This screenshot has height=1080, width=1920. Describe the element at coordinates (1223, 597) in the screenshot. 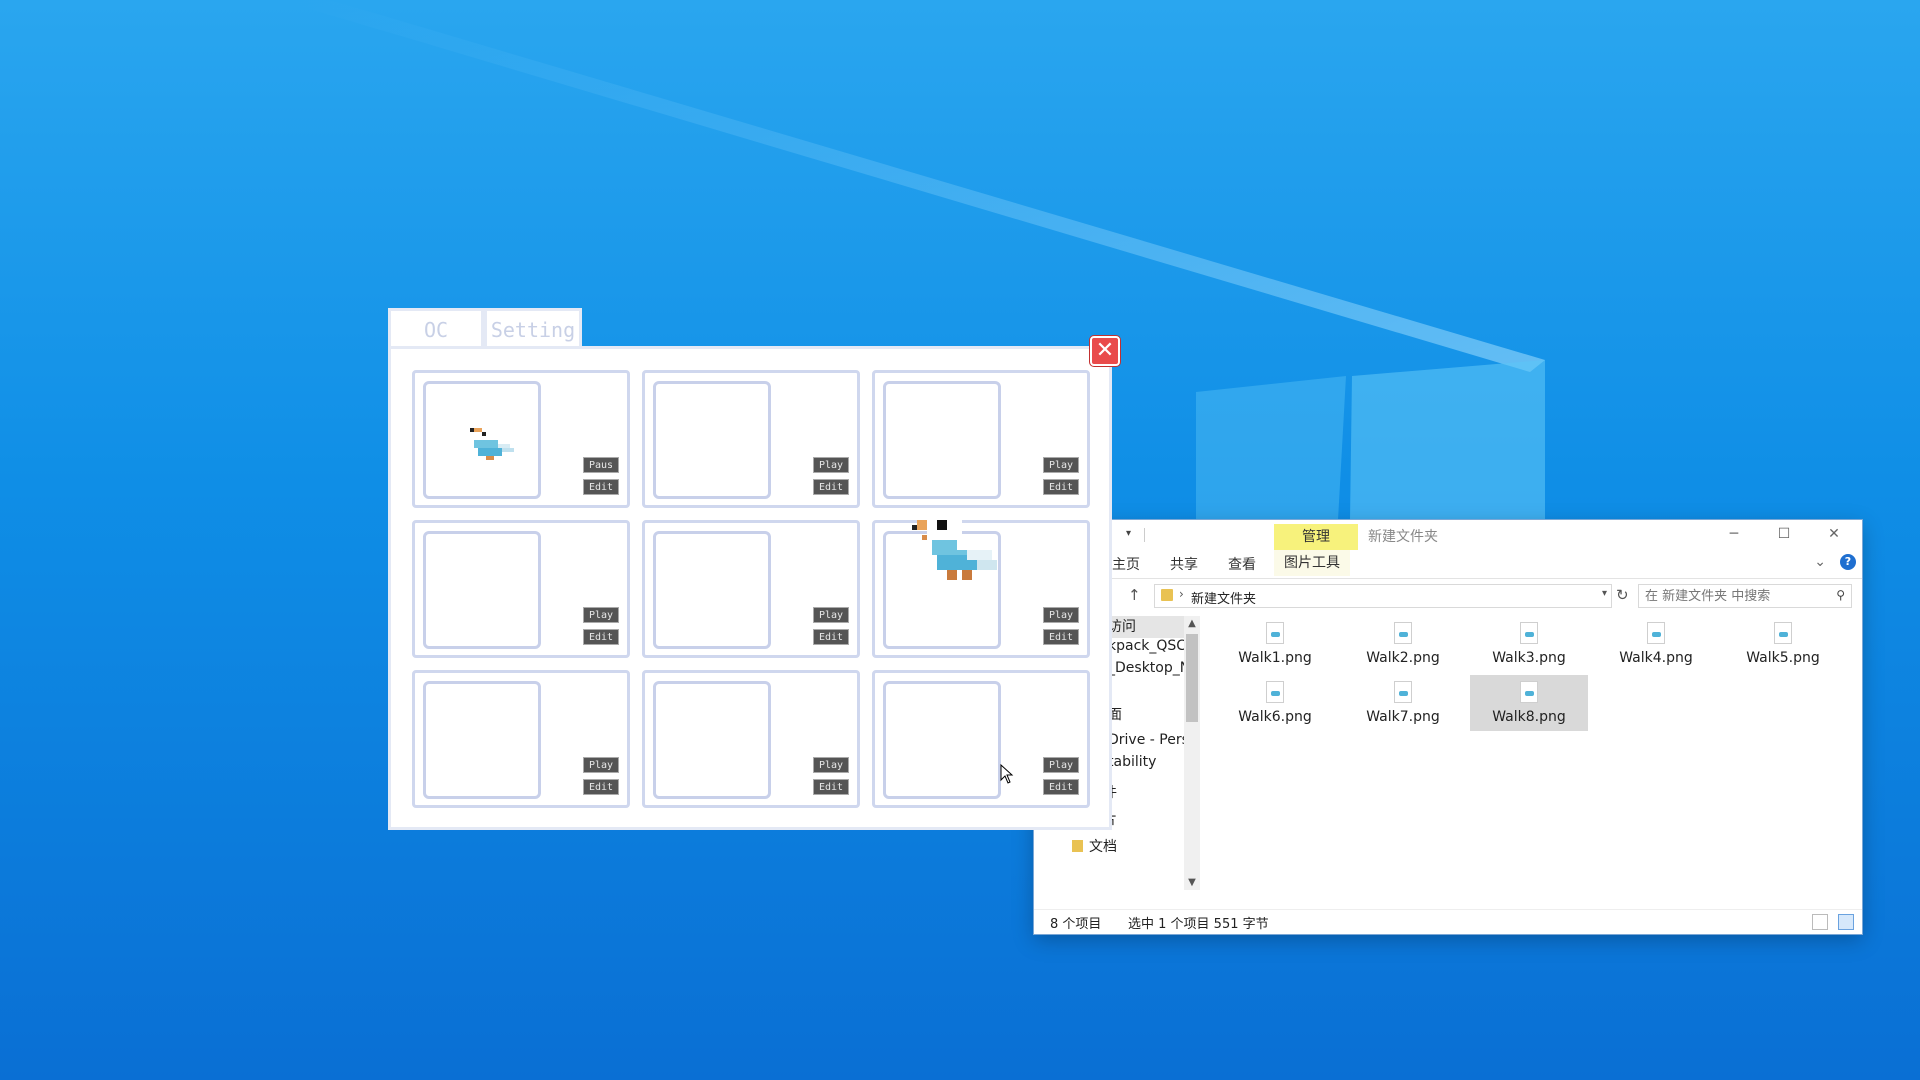

I see `breadcrumb: 新建文件夹` at that location.